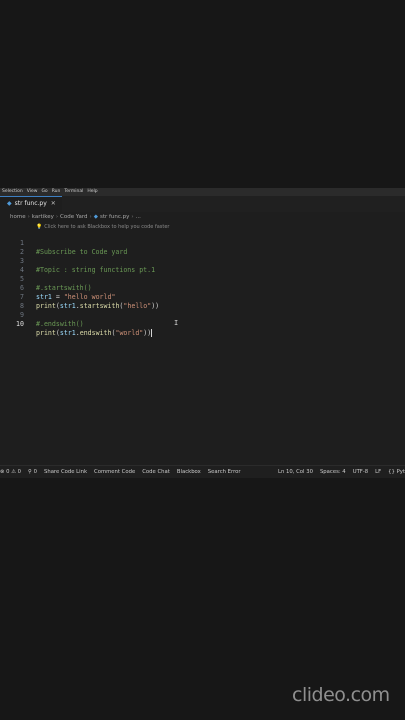 The image size is (405, 720). What do you see at coordinates (32, 192) in the screenshot?
I see `menu-view: View` at bounding box center [32, 192].